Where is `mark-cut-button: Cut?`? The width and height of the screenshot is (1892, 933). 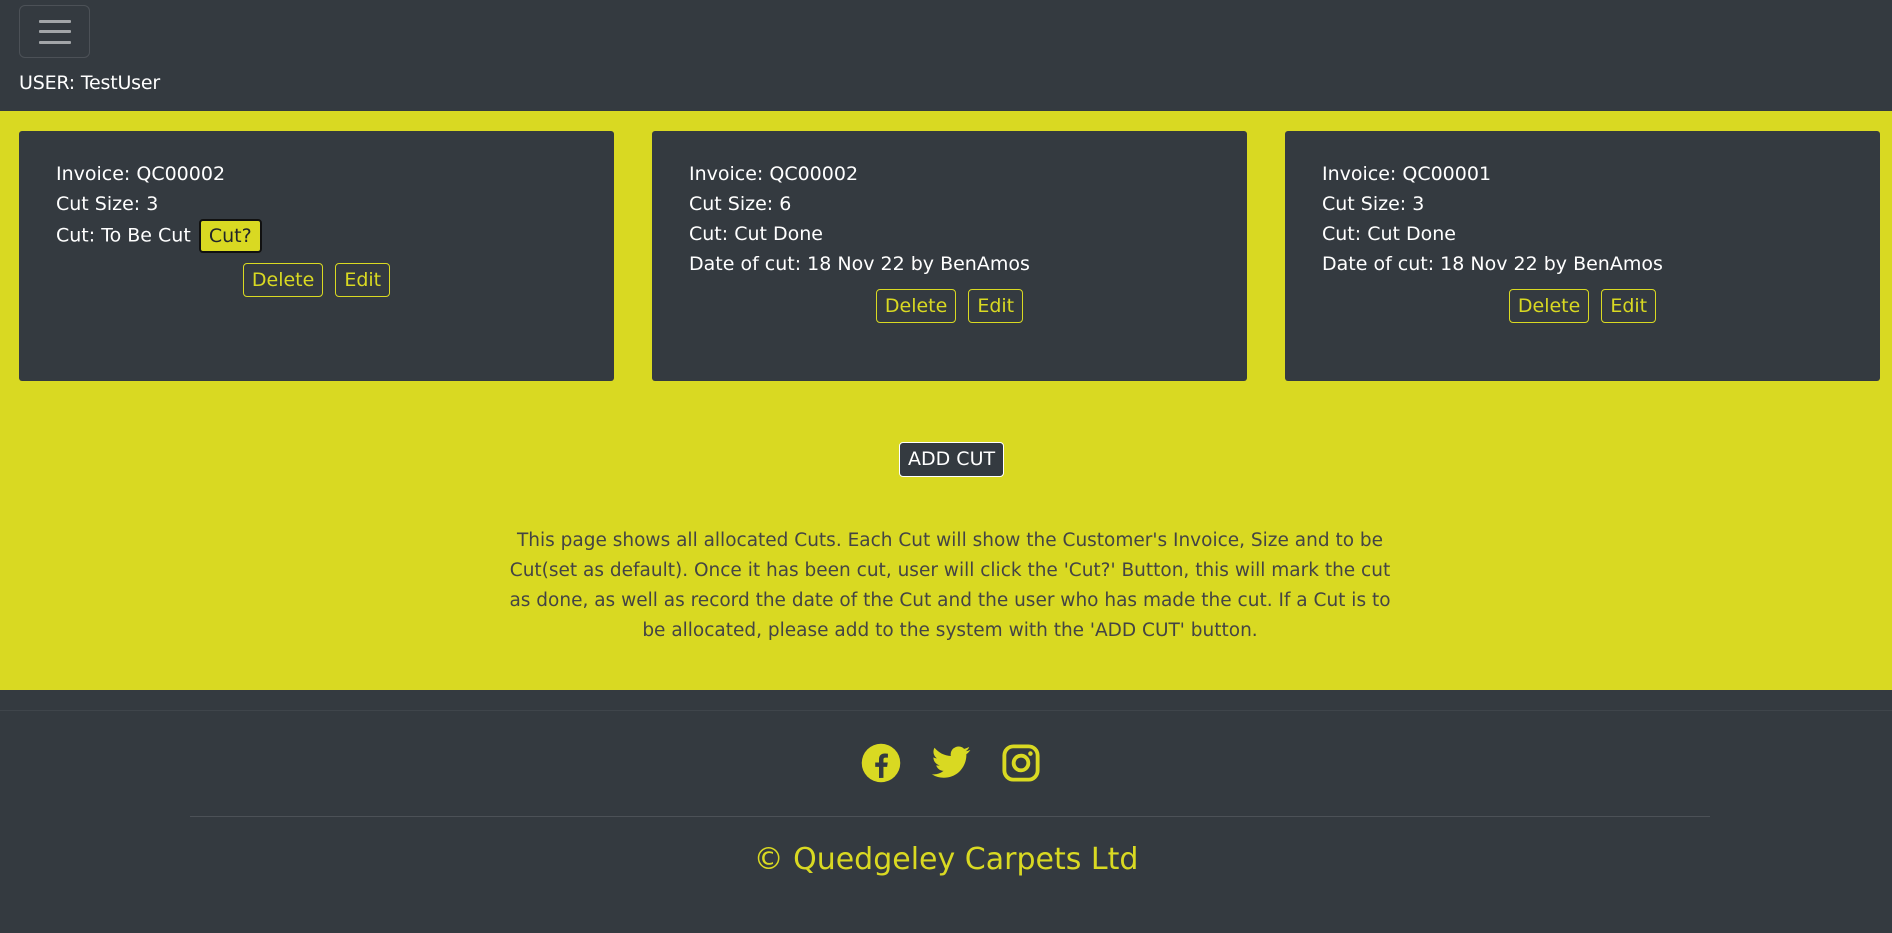 mark-cut-button: Cut? is located at coordinates (230, 236).